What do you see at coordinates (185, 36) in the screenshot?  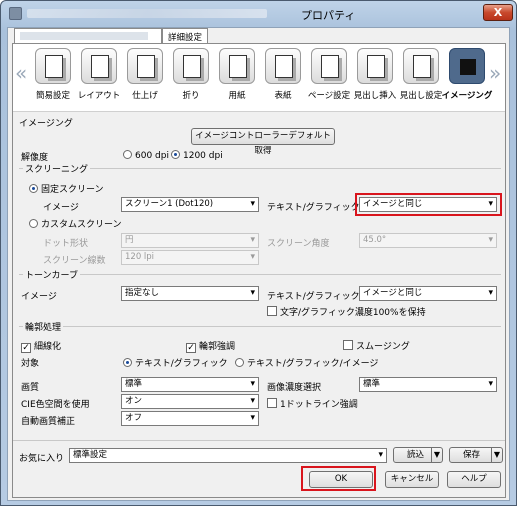 I see `tab-detail-settings: 詳細設定` at bounding box center [185, 36].